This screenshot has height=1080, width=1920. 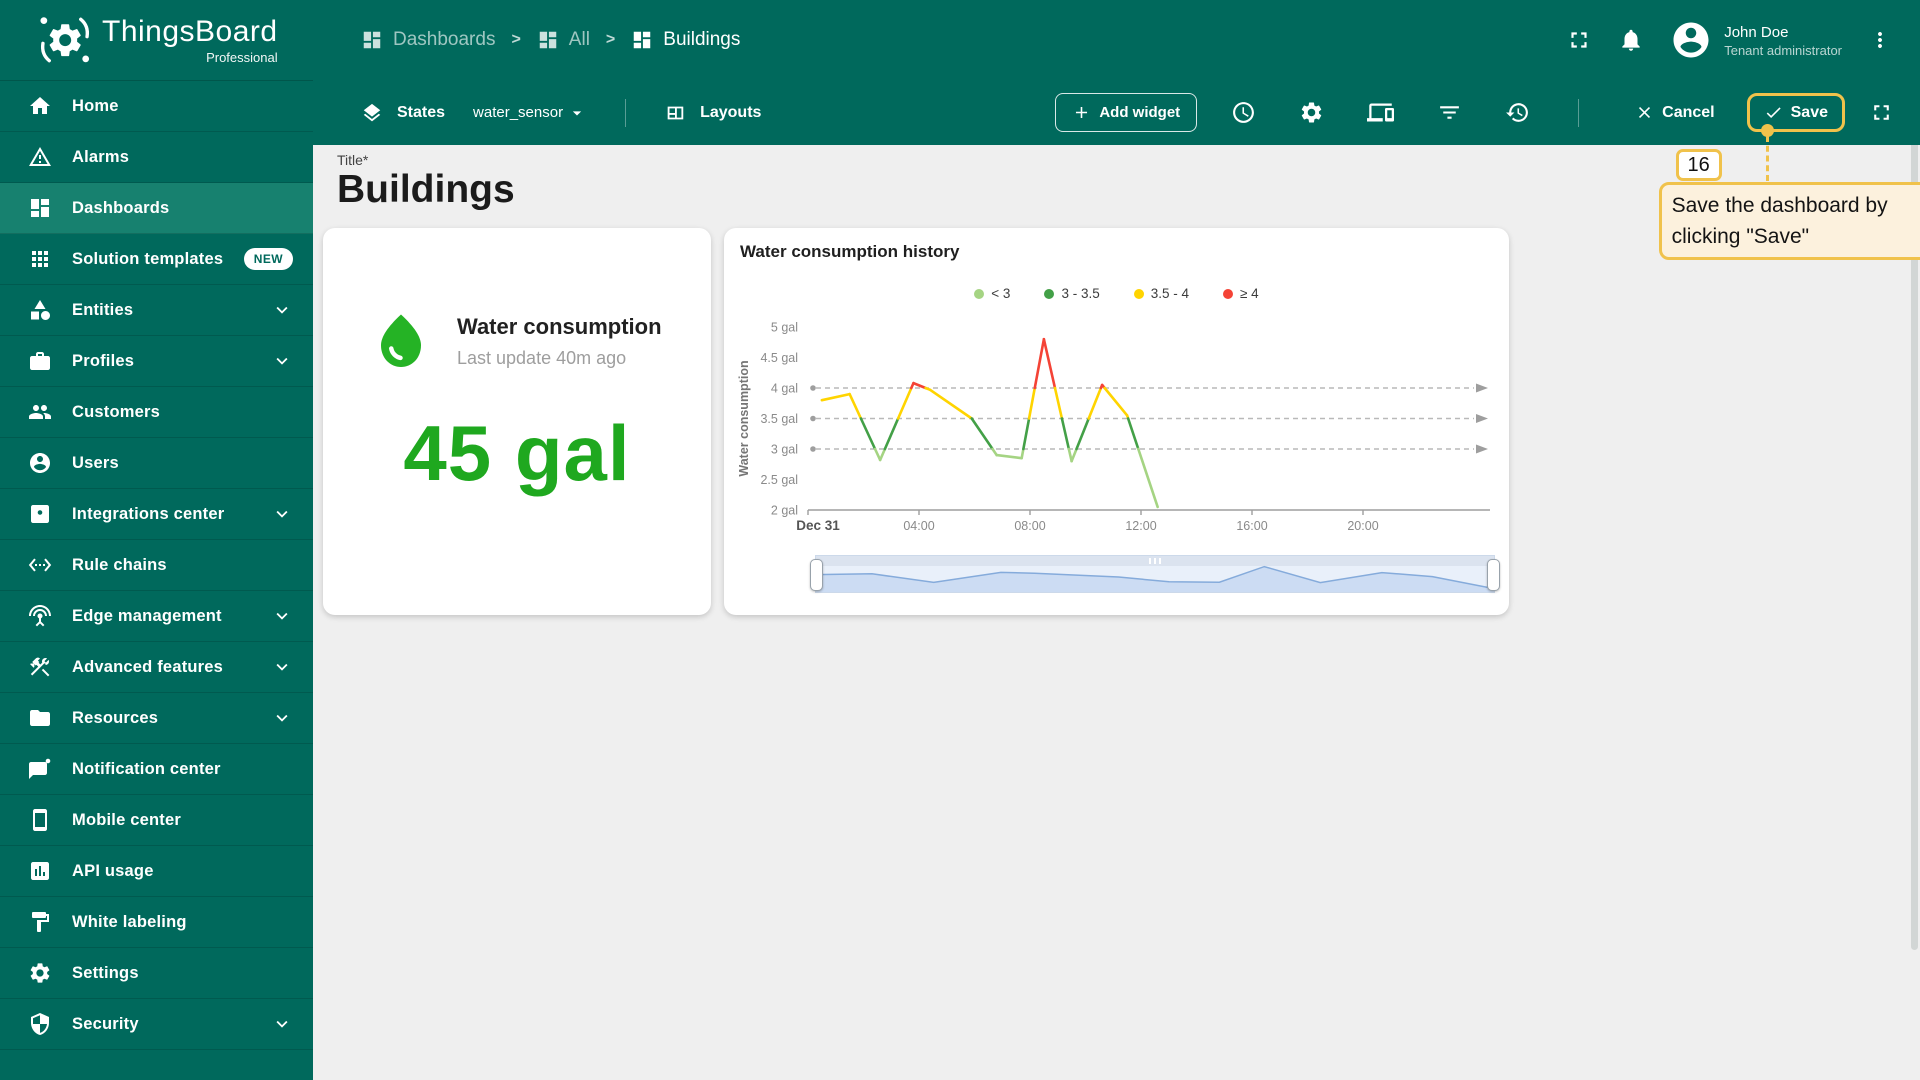 I want to click on sidebar-item-dashboards: Dashboards, so click(x=156, y=208).